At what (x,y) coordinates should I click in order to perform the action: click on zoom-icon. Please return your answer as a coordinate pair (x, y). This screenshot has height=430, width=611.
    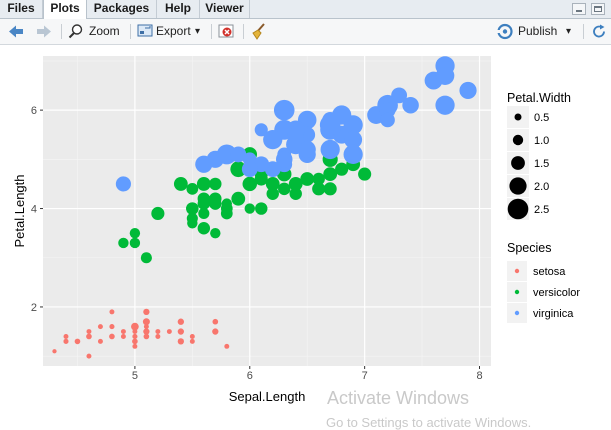
    Looking at the image, I should click on (75, 31).